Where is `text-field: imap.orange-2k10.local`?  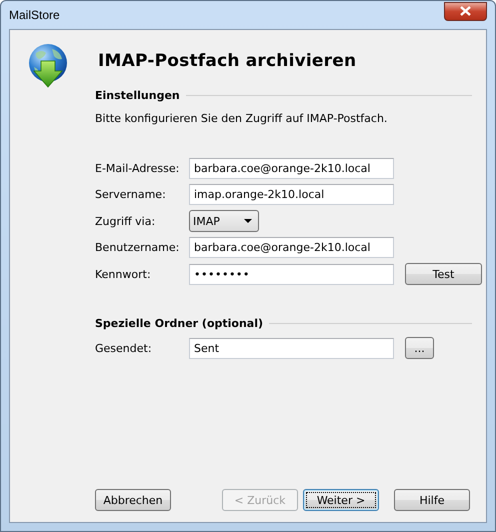 text-field: imap.orange-2k10.local is located at coordinates (291, 194).